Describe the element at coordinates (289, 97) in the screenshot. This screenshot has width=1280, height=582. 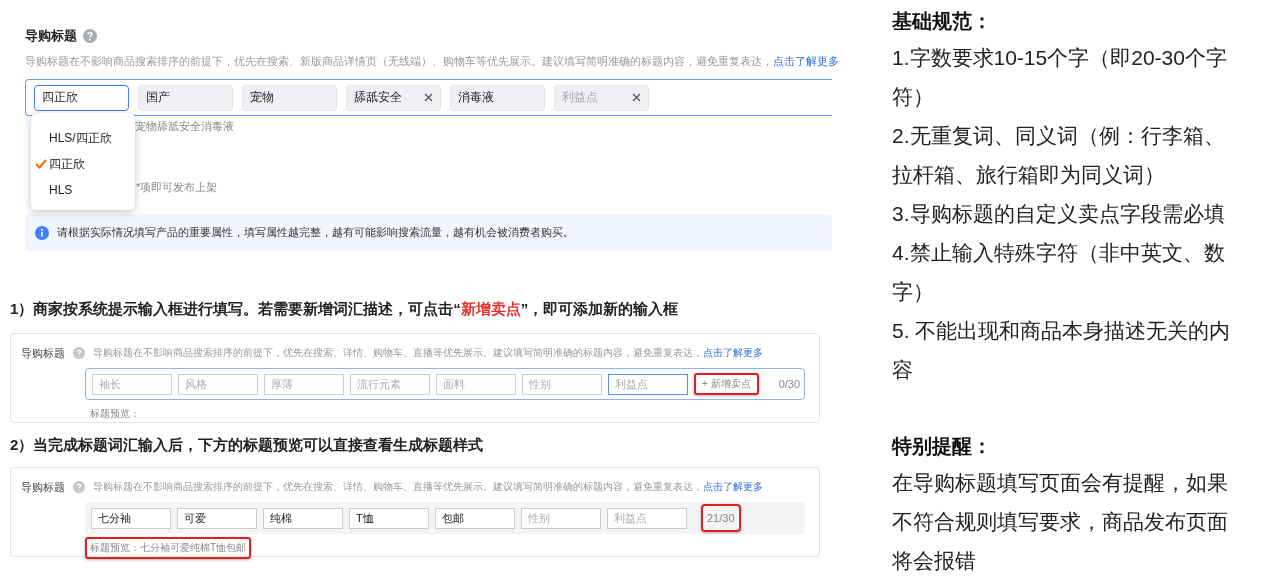
I see `tag-field: 宠物` at that location.